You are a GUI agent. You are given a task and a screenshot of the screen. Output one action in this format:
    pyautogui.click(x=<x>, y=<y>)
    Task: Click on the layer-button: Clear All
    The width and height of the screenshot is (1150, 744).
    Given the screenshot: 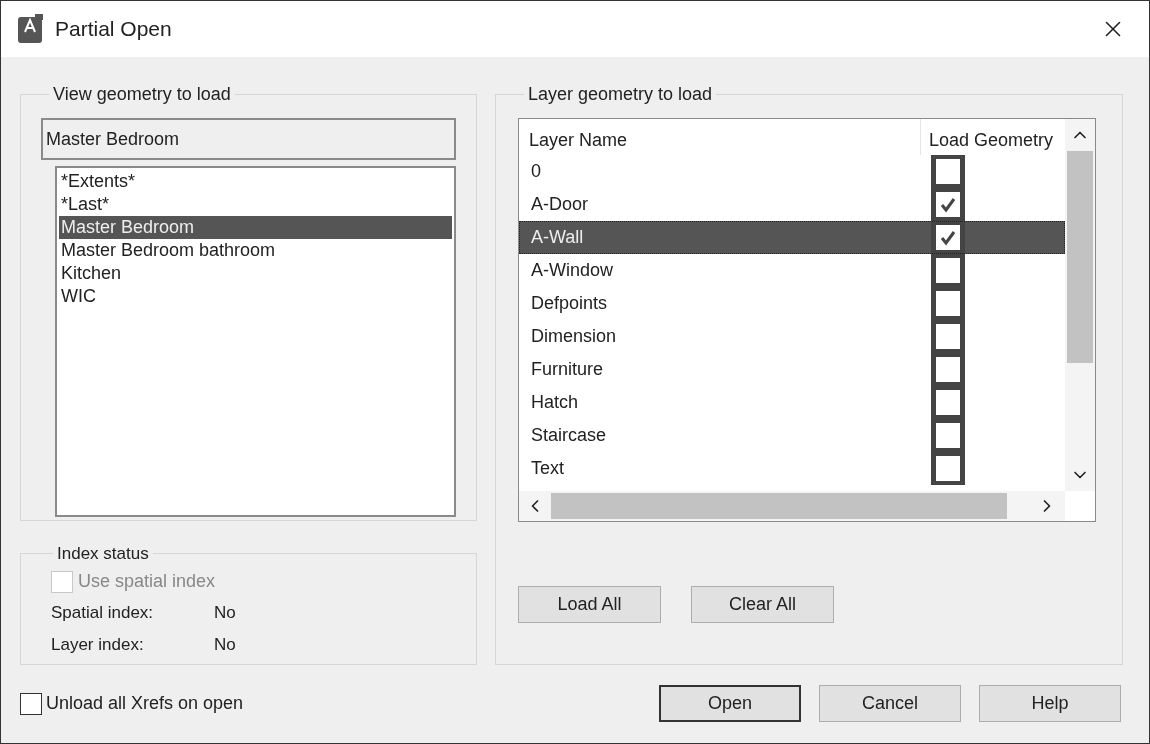 What is the action you would take?
    pyautogui.click(x=762, y=604)
    